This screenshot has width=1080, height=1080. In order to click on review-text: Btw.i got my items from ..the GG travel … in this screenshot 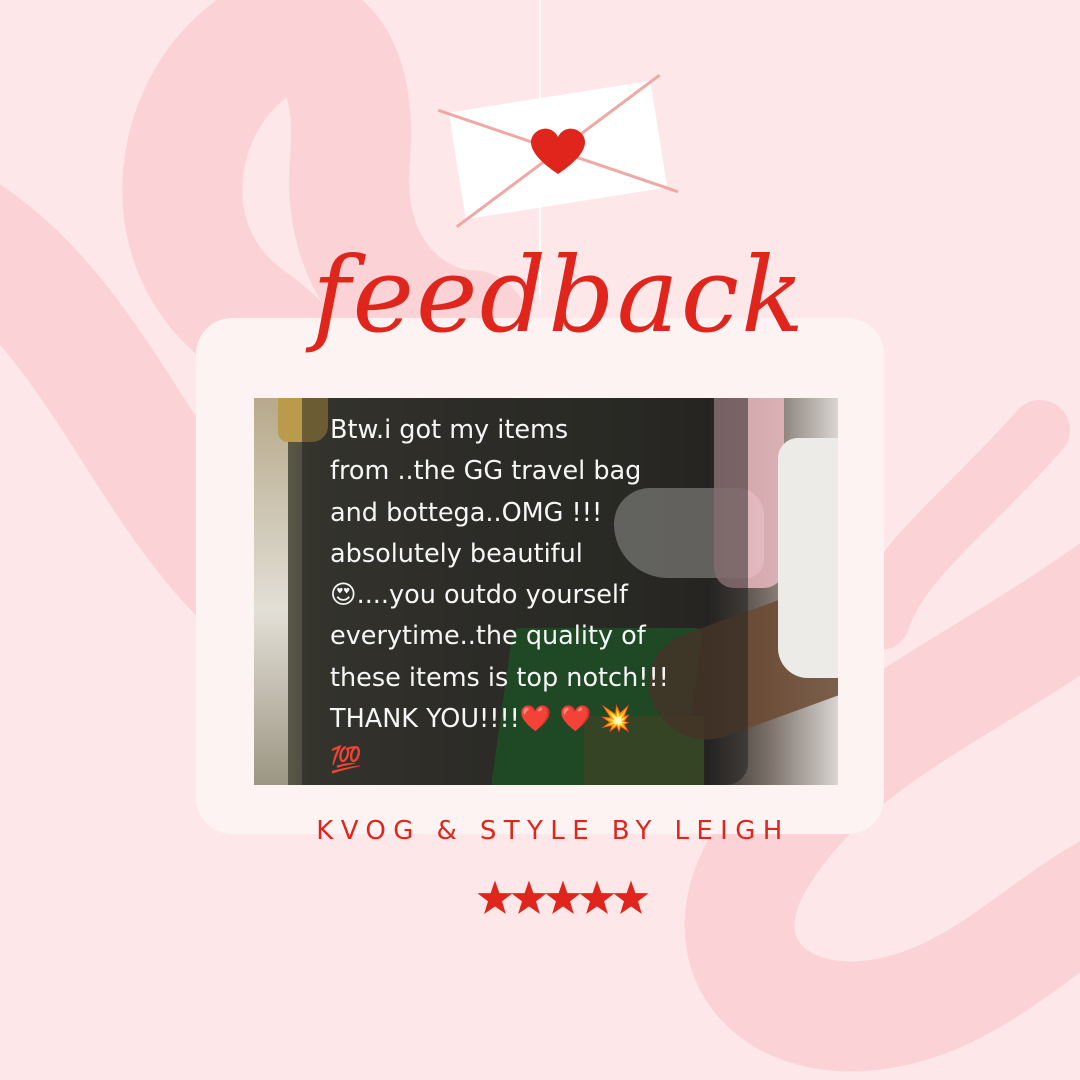, I will do `click(499, 595)`.